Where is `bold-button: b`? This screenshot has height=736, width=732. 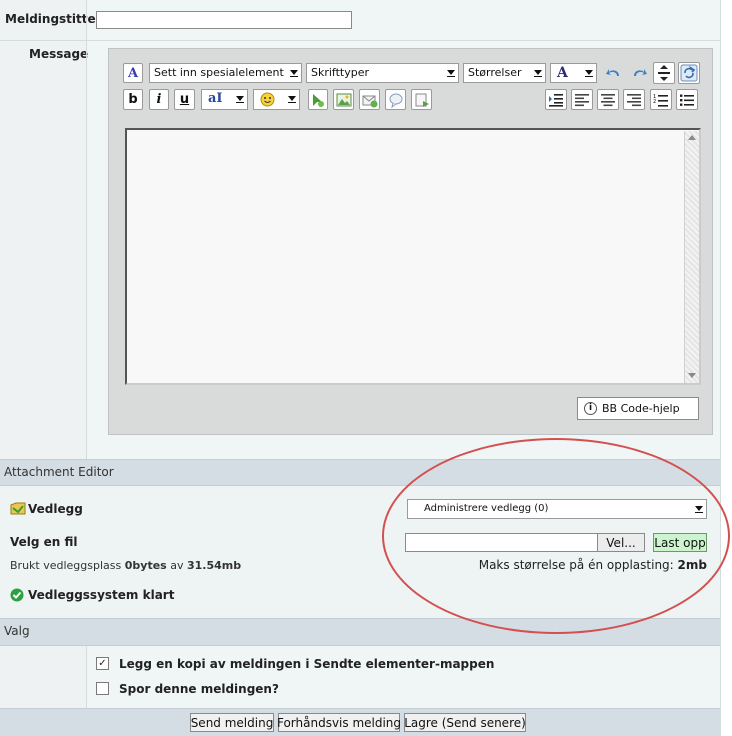 bold-button: b is located at coordinates (133, 99).